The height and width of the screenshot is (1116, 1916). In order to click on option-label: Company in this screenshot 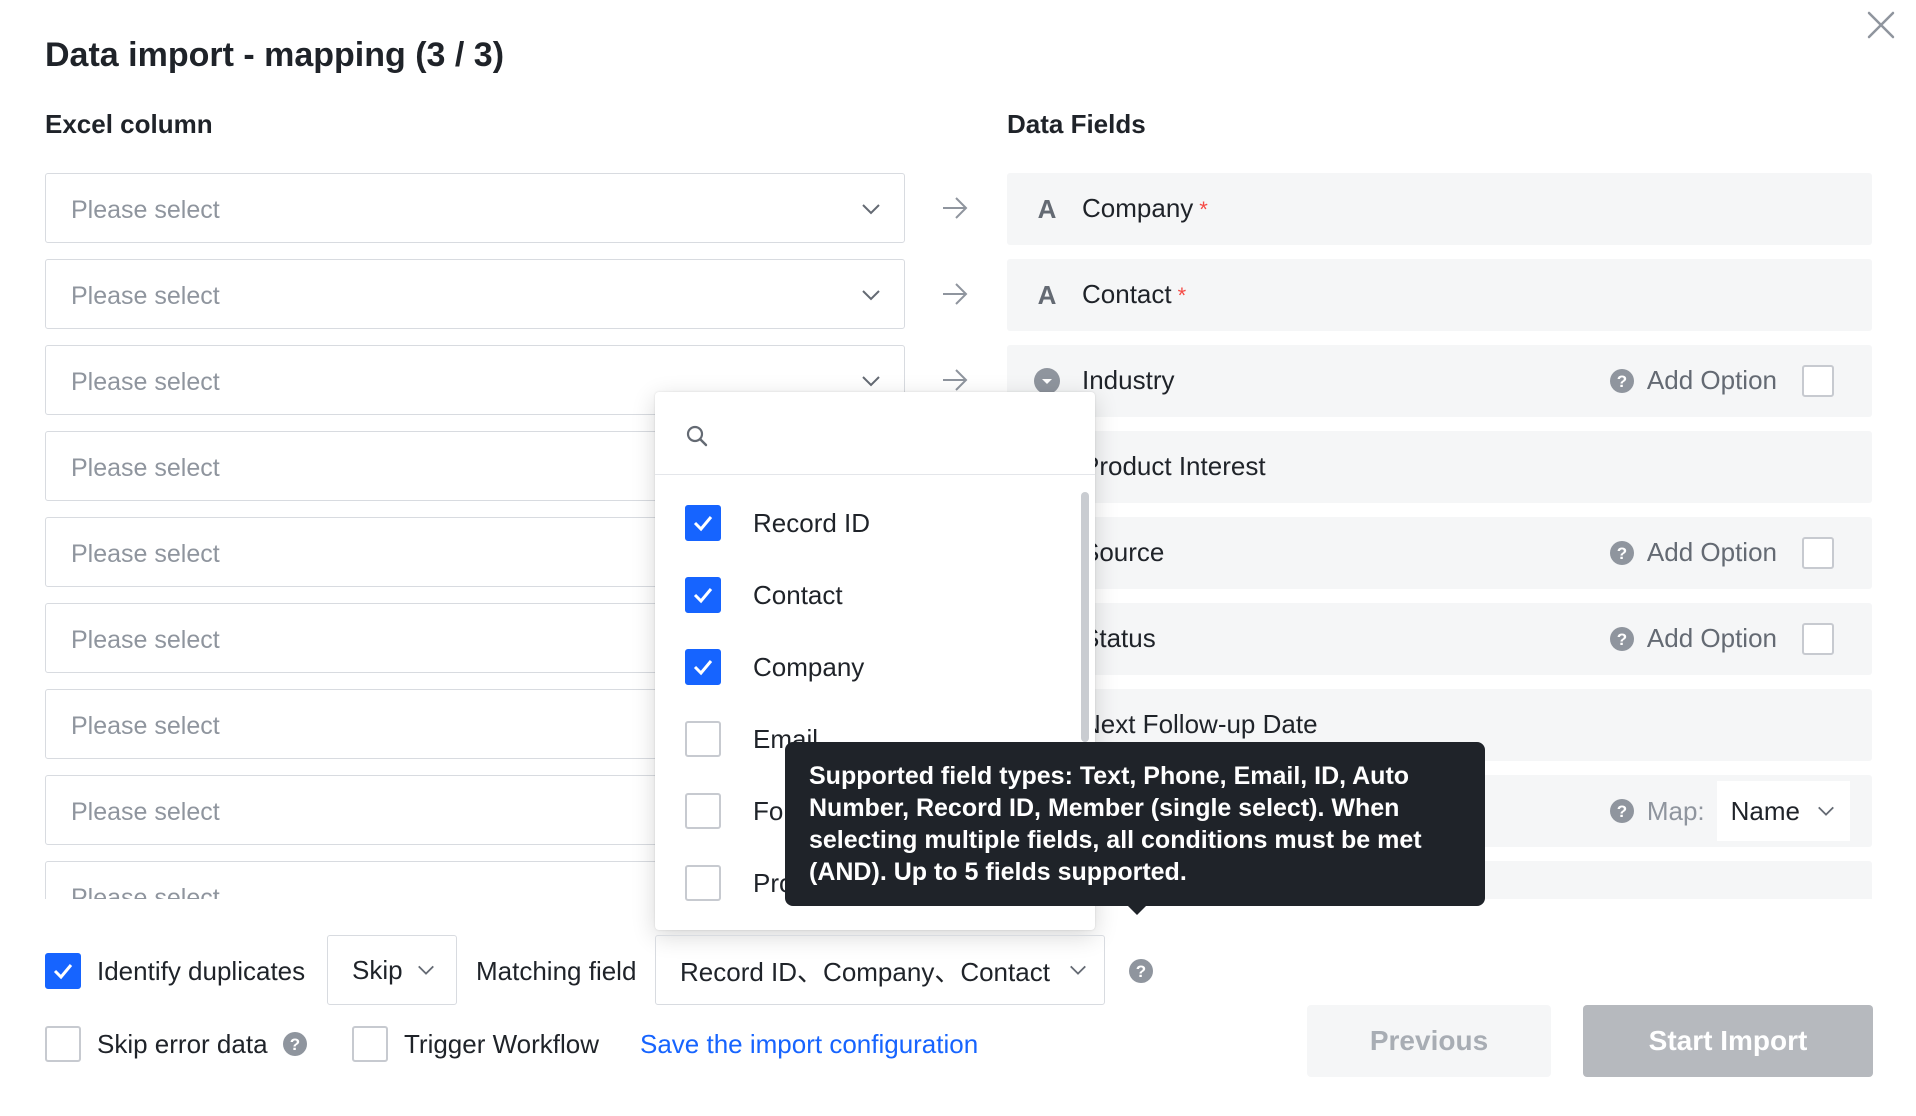, I will do `click(809, 666)`.